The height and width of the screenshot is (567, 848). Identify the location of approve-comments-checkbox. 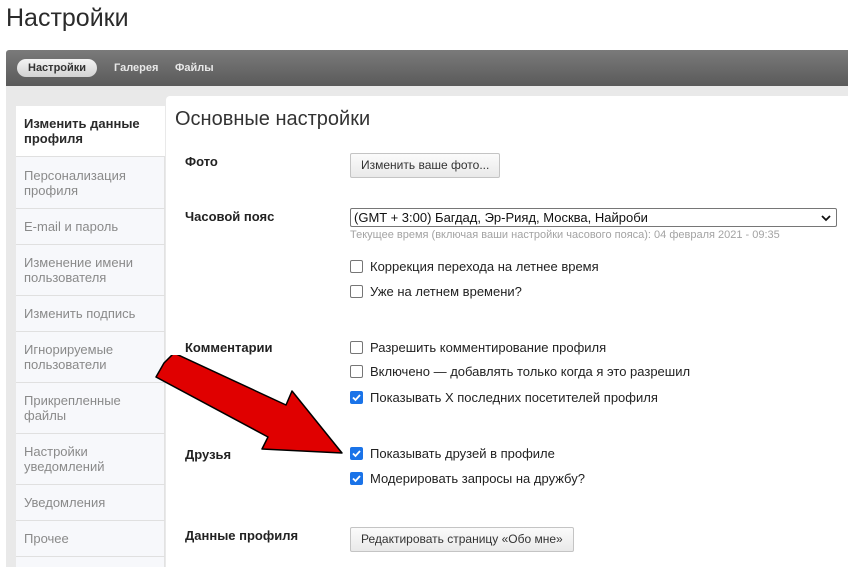
(356, 371).